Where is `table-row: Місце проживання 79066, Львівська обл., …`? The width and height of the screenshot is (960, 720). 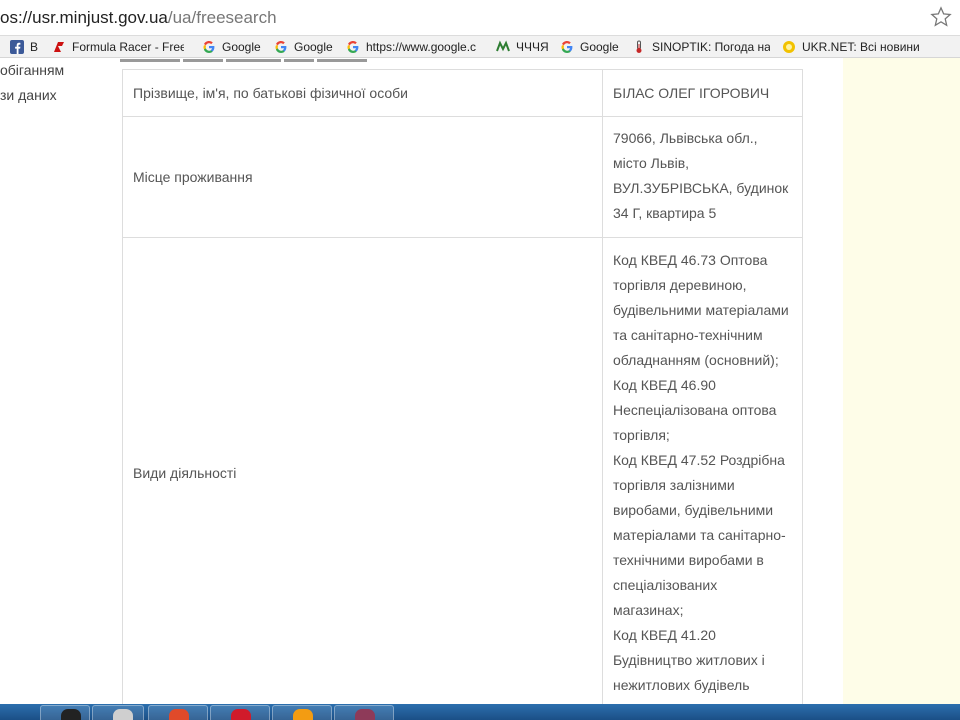 table-row: Місце проживання 79066, Львівська обл., … is located at coordinates (462, 177).